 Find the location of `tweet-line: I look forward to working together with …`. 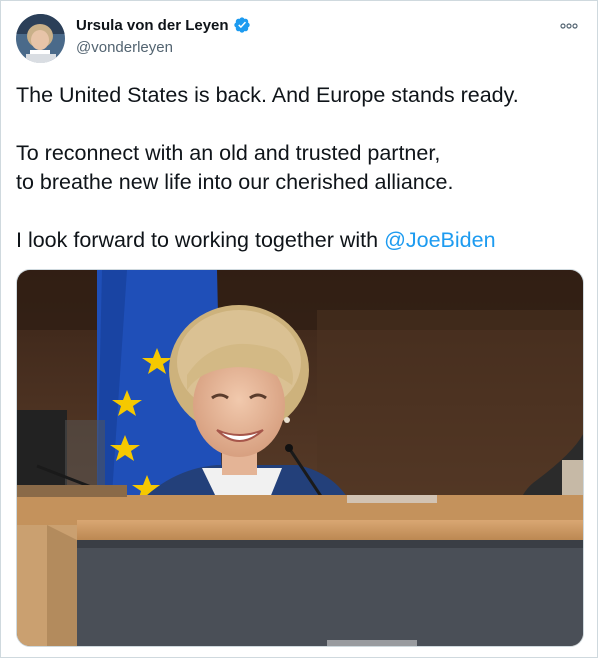

tweet-line: I look forward to working together with … is located at coordinates (296, 240).